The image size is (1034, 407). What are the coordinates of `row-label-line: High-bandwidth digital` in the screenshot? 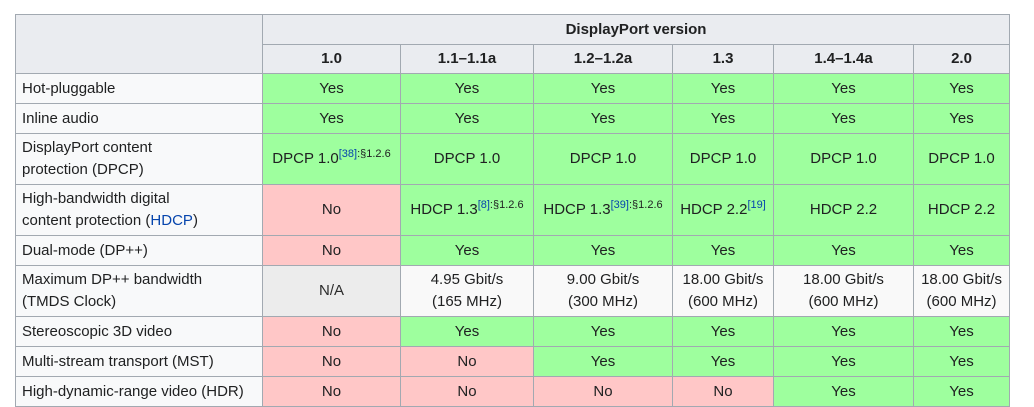 It's located at (96, 198).